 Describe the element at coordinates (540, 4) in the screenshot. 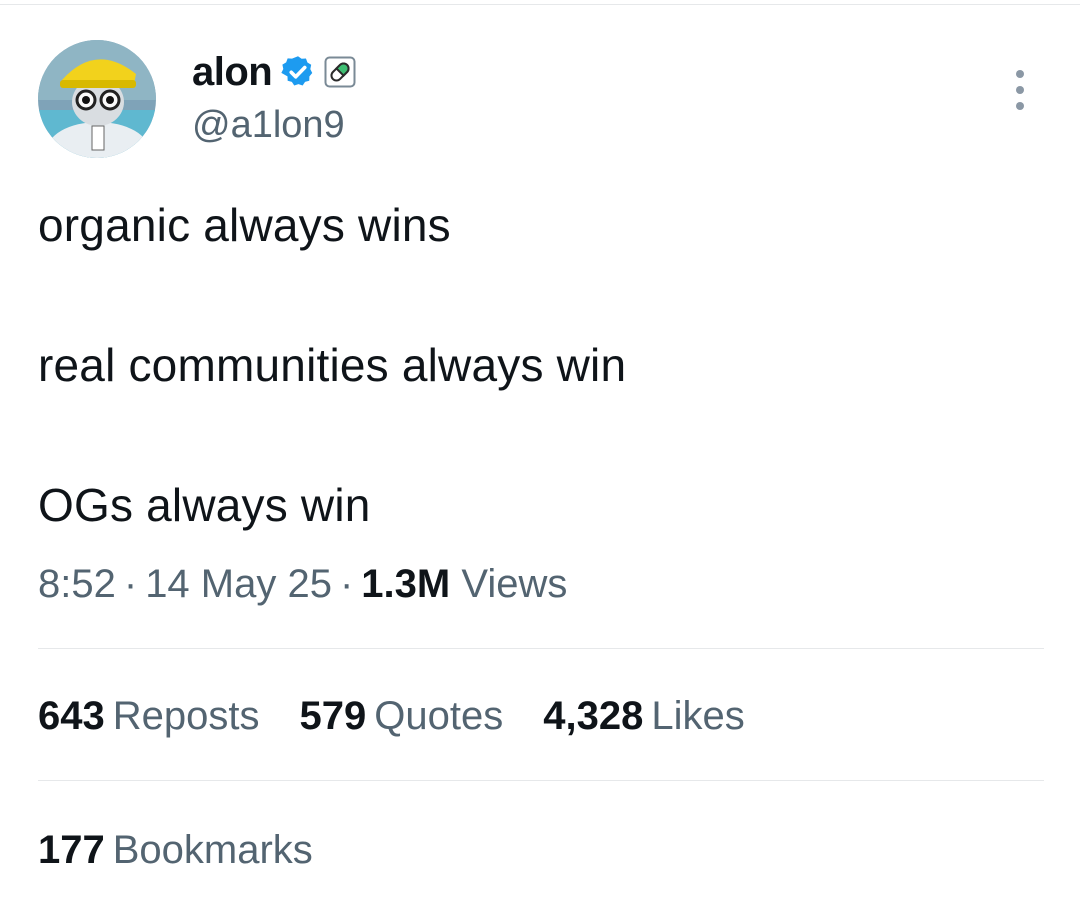

I see `top-divider` at that location.